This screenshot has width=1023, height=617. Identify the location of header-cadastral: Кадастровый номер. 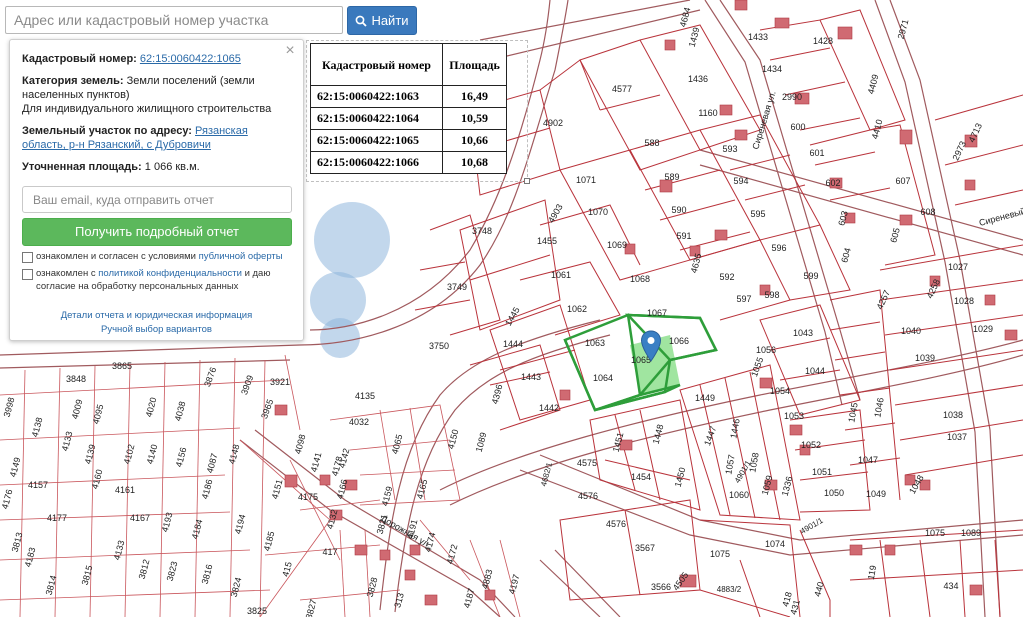
(376, 64).